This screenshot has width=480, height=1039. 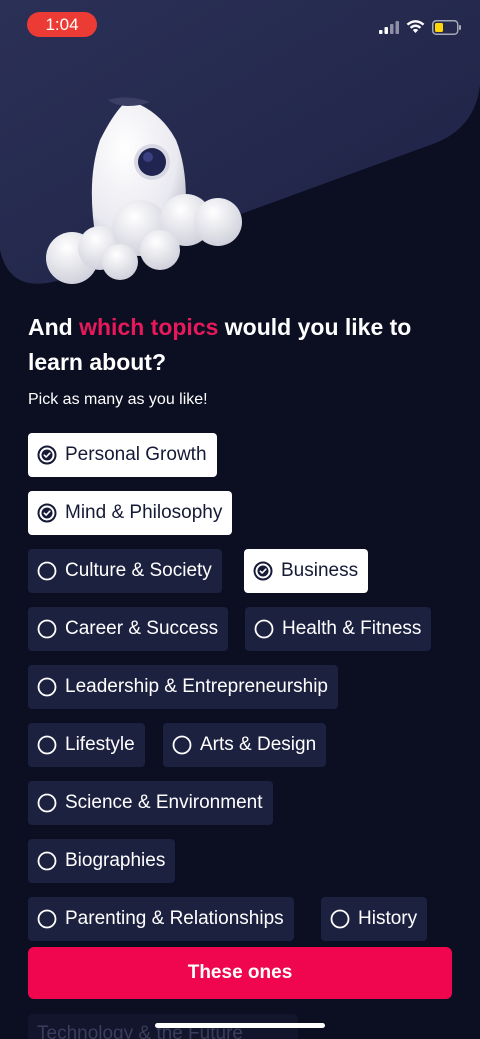 What do you see at coordinates (446, 27) in the screenshot?
I see `battery-icon` at bounding box center [446, 27].